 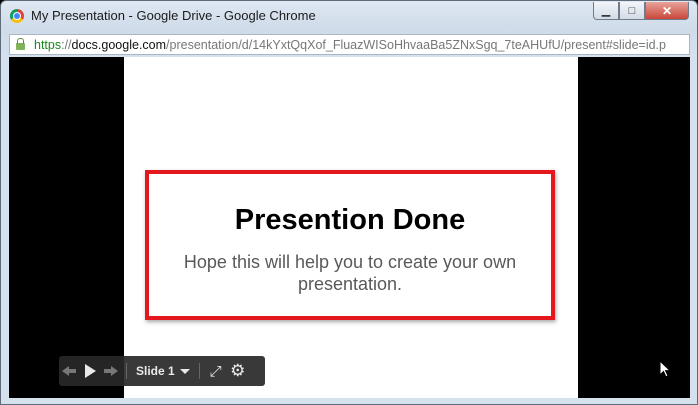 What do you see at coordinates (667, 11) in the screenshot?
I see `close-button: ✕` at bounding box center [667, 11].